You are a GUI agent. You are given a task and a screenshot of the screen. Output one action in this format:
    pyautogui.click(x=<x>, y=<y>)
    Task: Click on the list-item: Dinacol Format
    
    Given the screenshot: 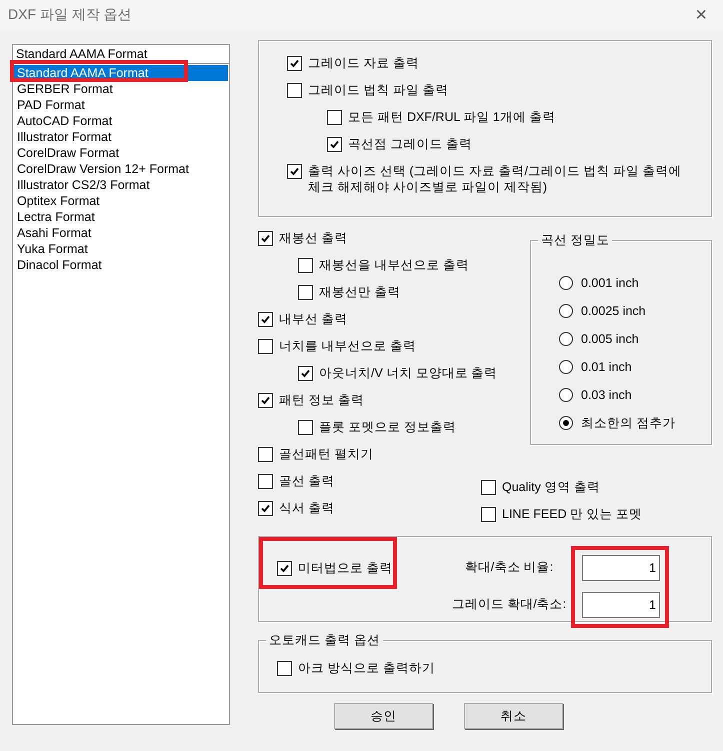 What is the action you would take?
    pyautogui.click(x=121, y=265)
    